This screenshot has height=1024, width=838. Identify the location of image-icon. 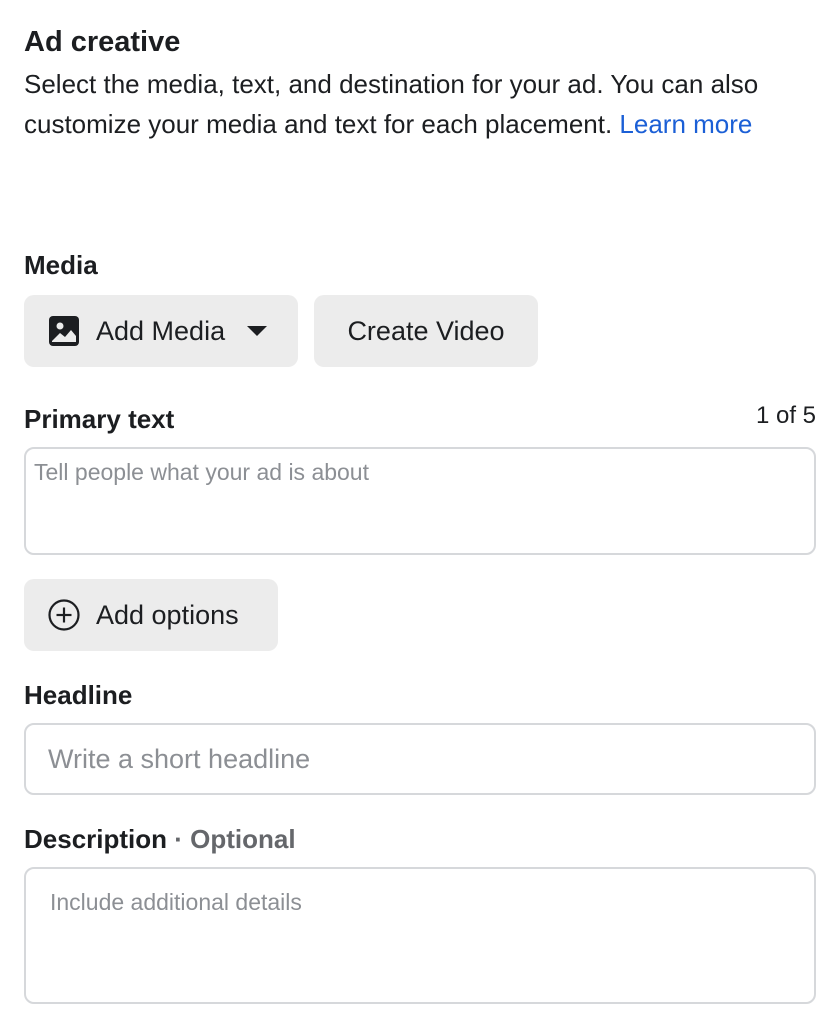
(64, 331).